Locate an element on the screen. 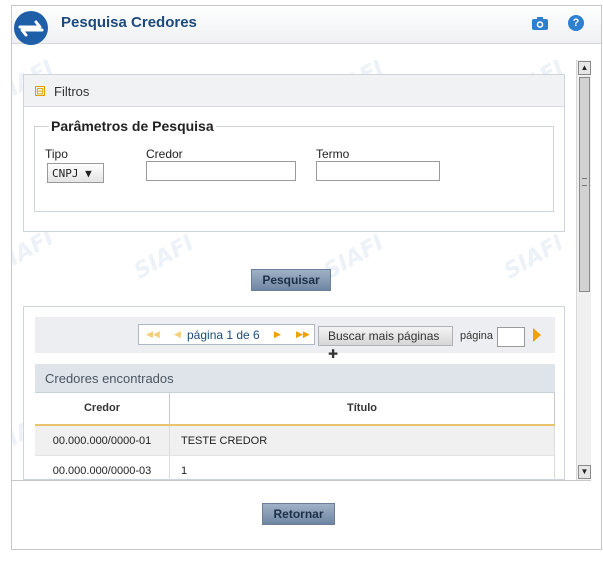 Image resolution: width=603 pixels, height=563 pixels. grip-icon is located at coordinates (584, 182).